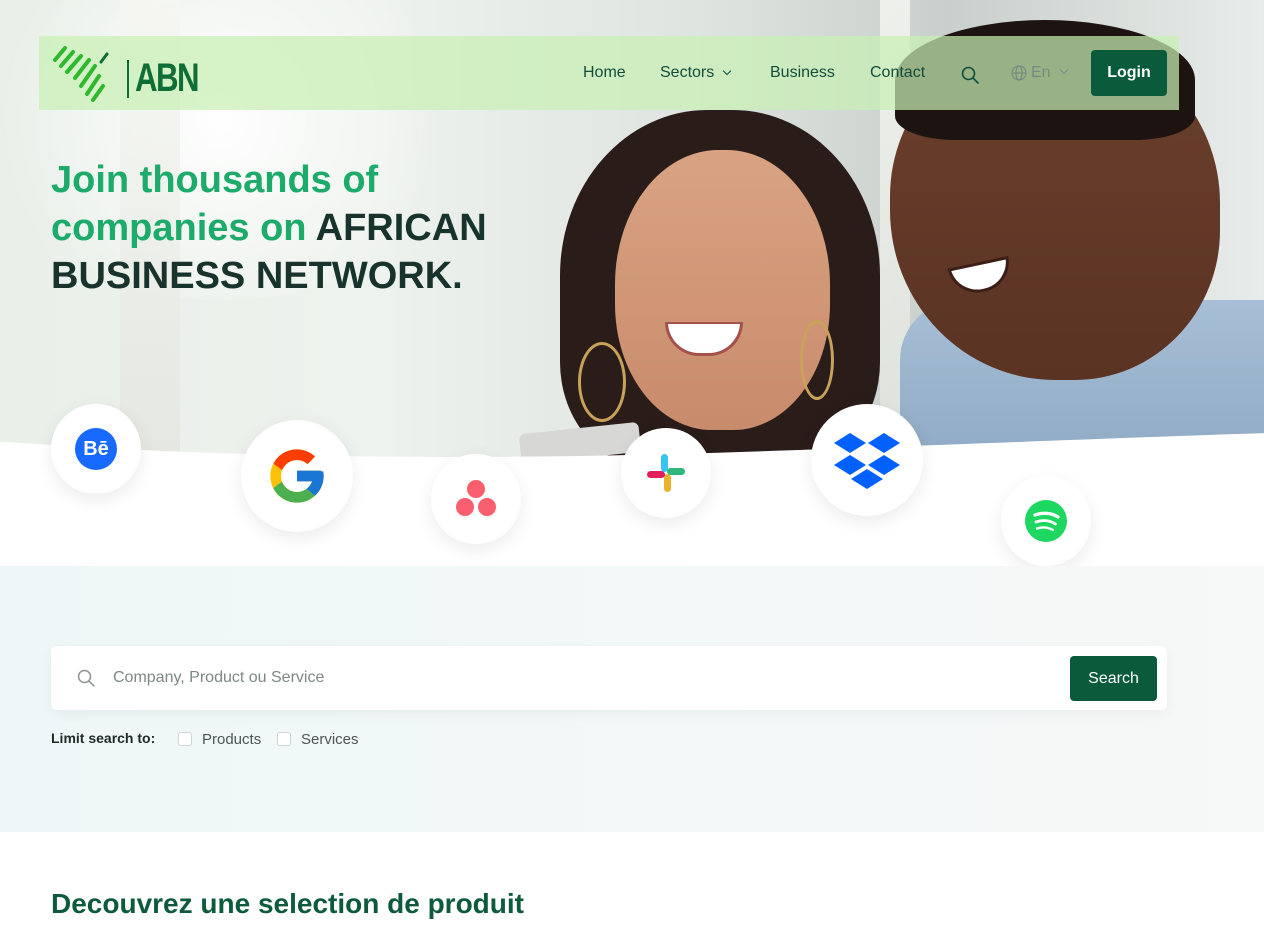  Describe the element at coordinates (128, 79) in the screenshot. I see `logo-divider` at that location.